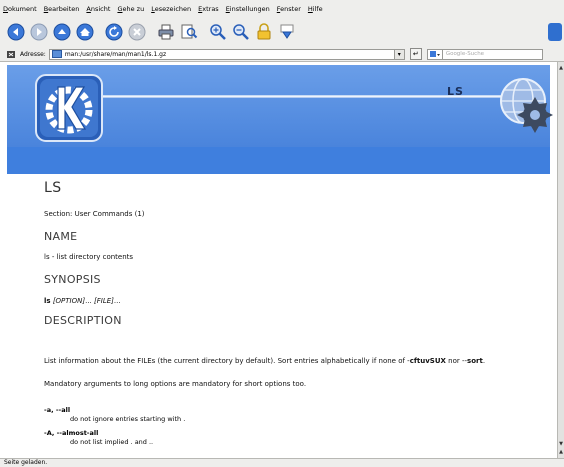 This screenshot has height=467, width=564. What do you see at coordinates (69, 108) in the screenshot?
I see `kde-logo-icon` at bounding box center [69, 108].